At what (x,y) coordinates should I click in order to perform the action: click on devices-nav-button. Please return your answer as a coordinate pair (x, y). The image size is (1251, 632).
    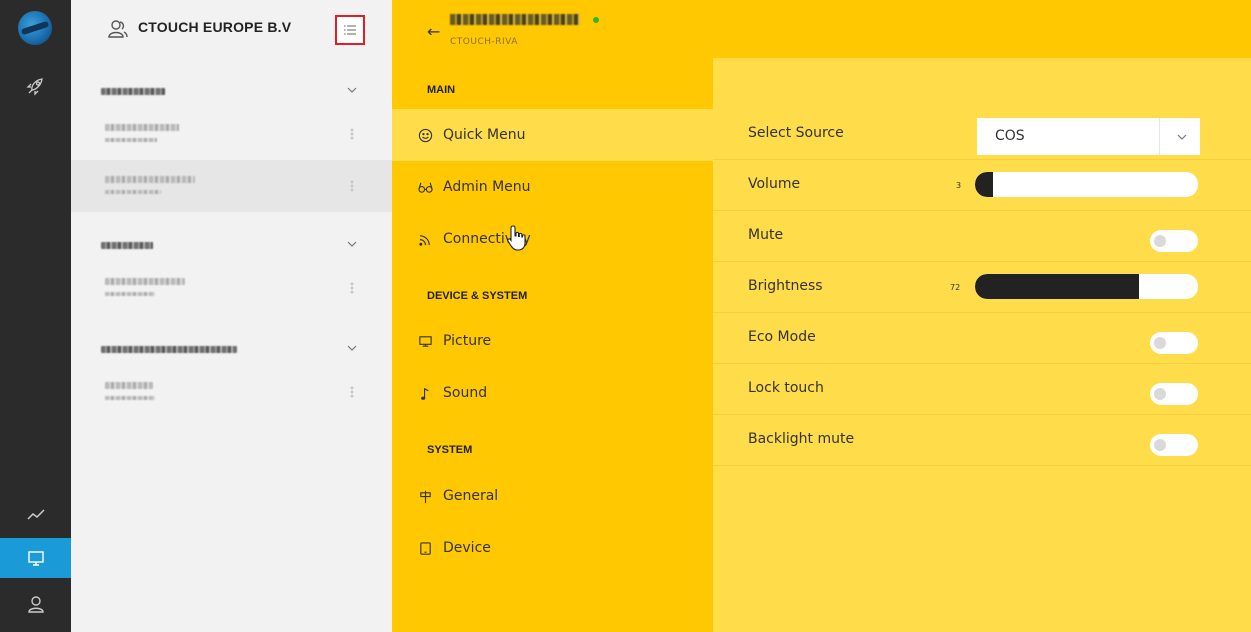
    Looking at the image, I should click on (35, 558).